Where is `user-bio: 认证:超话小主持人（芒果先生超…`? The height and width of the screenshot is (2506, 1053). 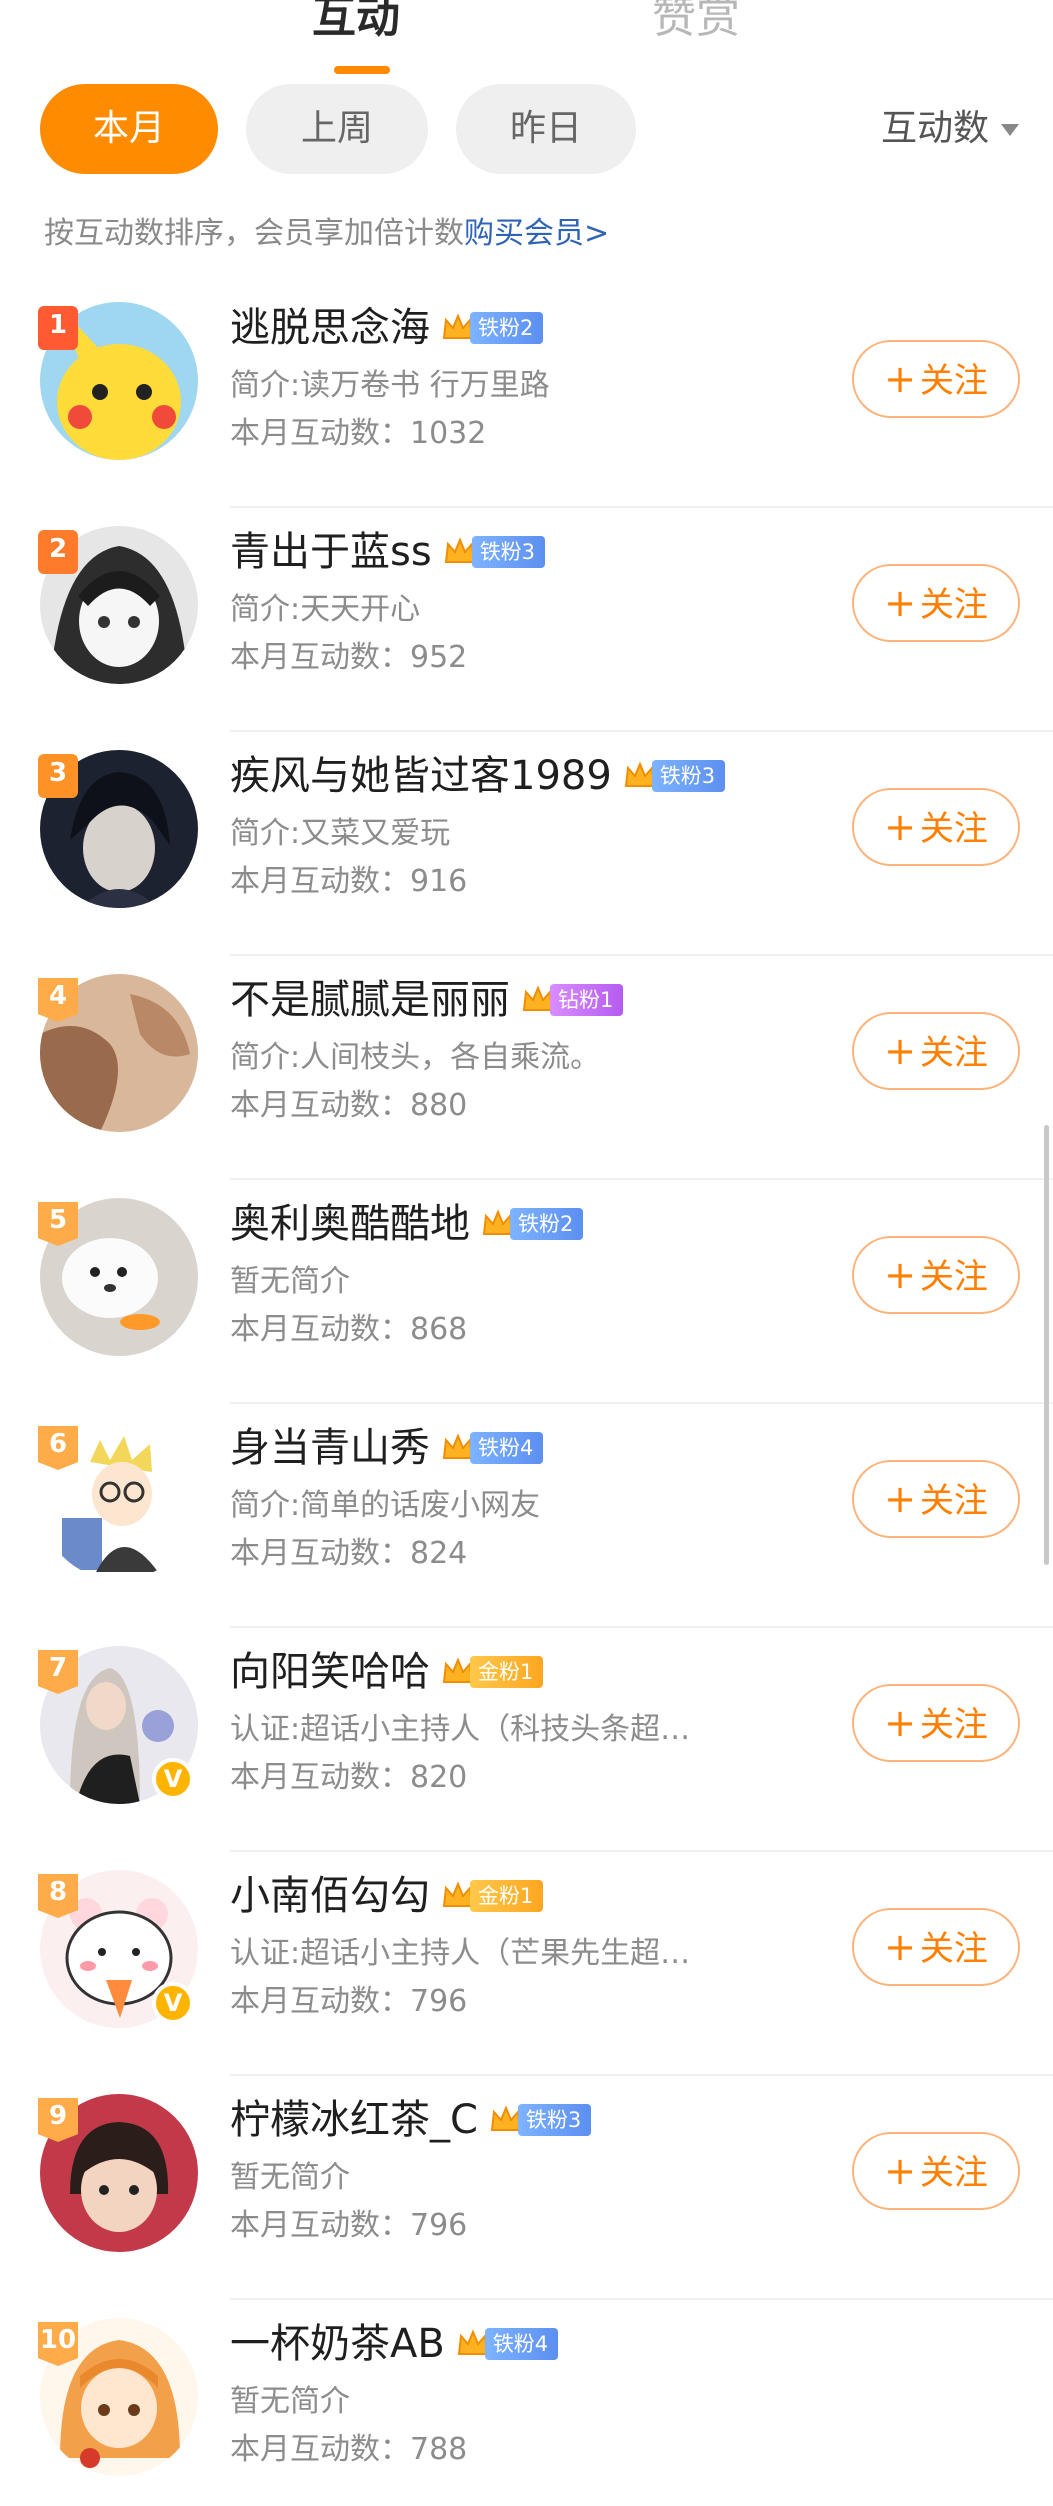 user-bio: 认证:超话小主持人（芒果先生超… is located at coordinates (460, 1953).